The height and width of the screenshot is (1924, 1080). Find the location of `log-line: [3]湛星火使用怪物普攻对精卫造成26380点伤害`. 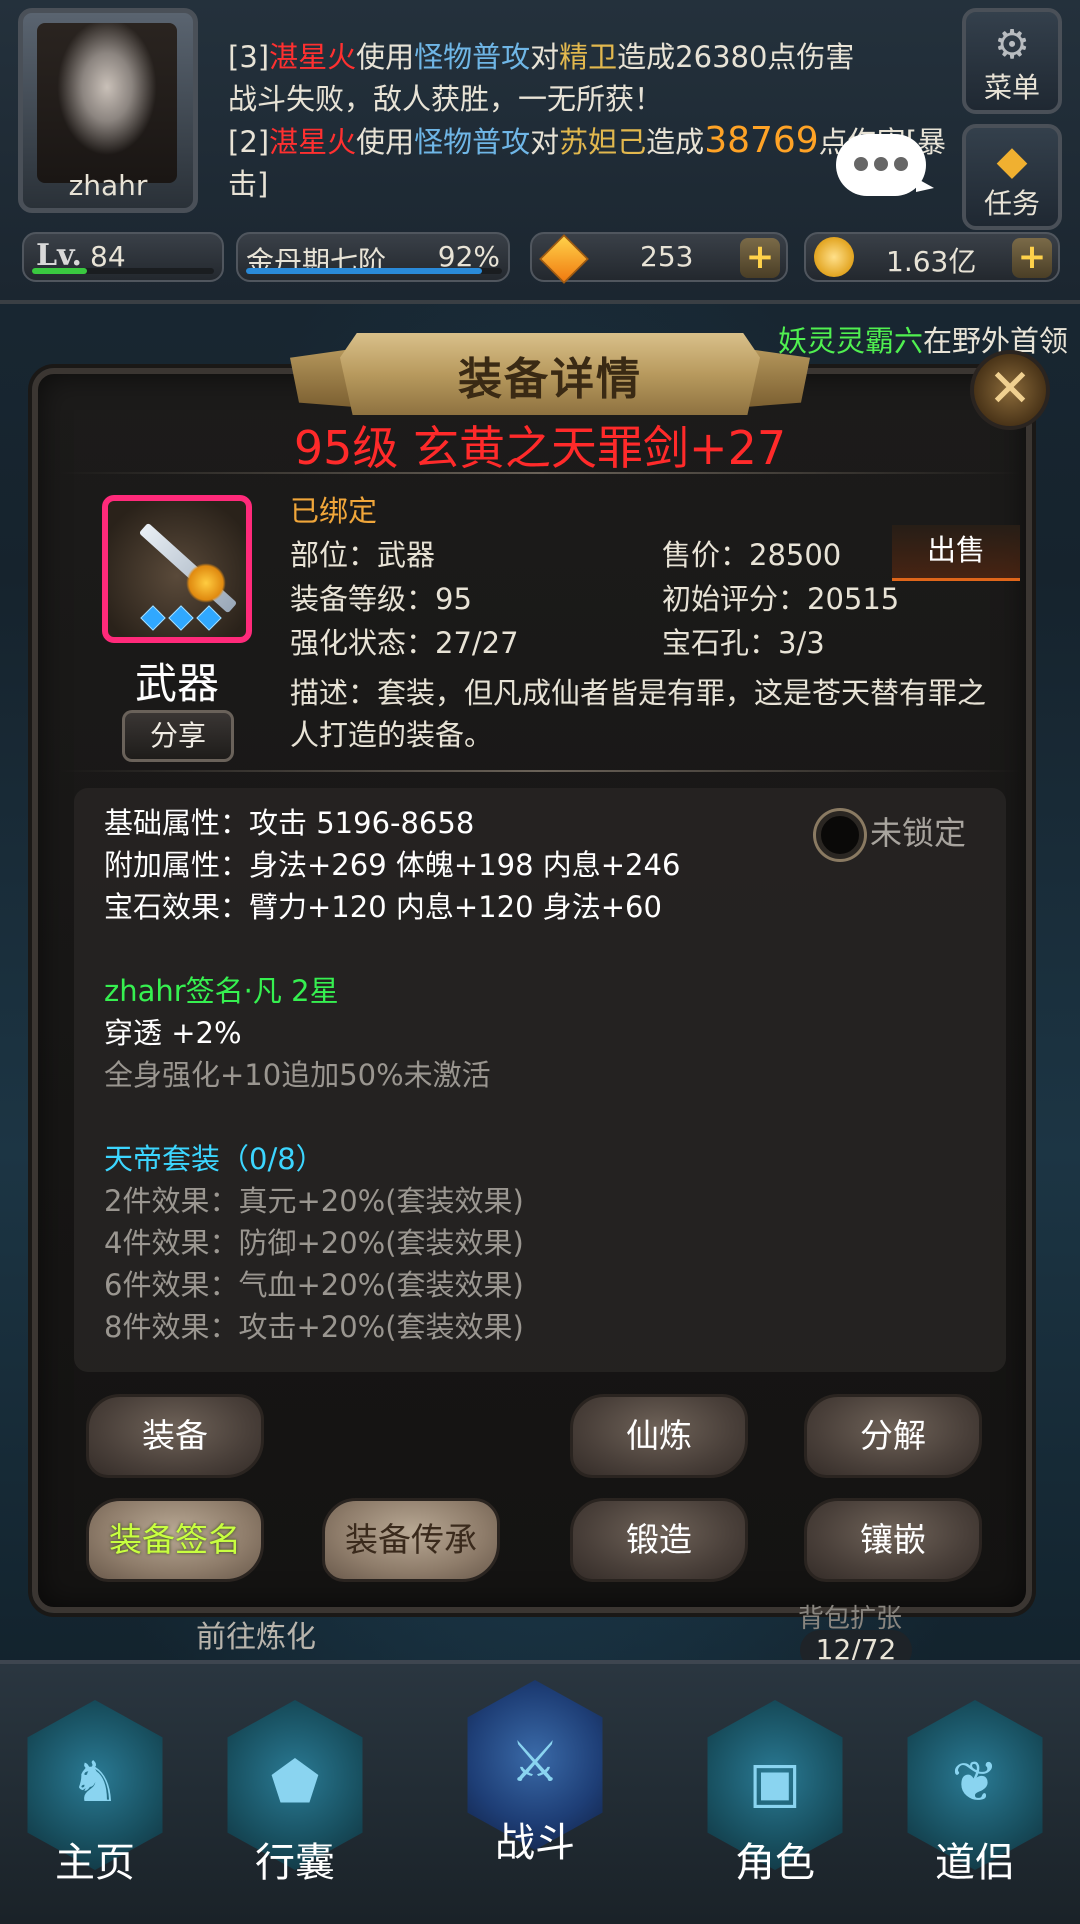

log-line: [3]湛星火使用怪物普攻对精卫造成26380点伤害 is located at coordinates (588, 57).